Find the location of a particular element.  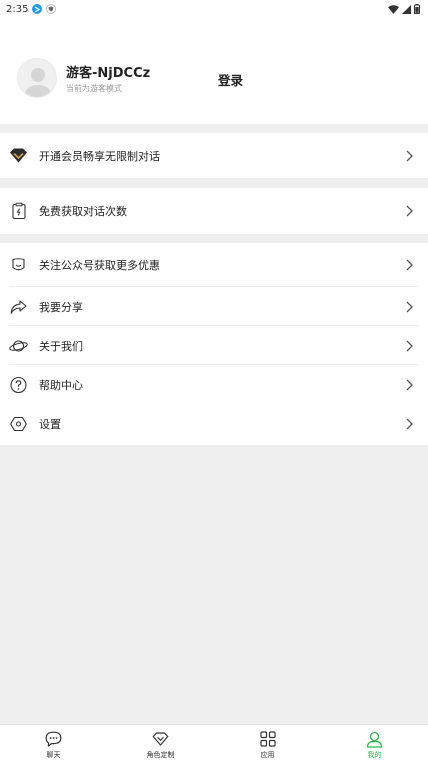

wifi-icon is located at coordinates (393, 9).